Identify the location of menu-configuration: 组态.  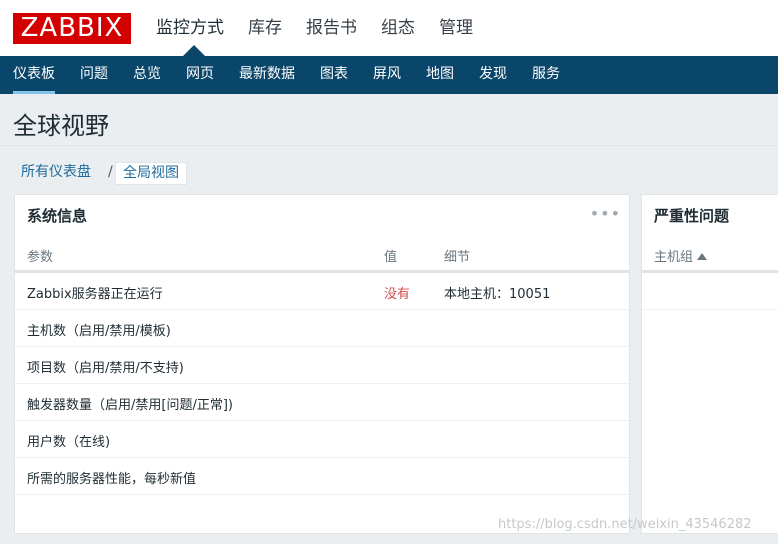
(398, 28).